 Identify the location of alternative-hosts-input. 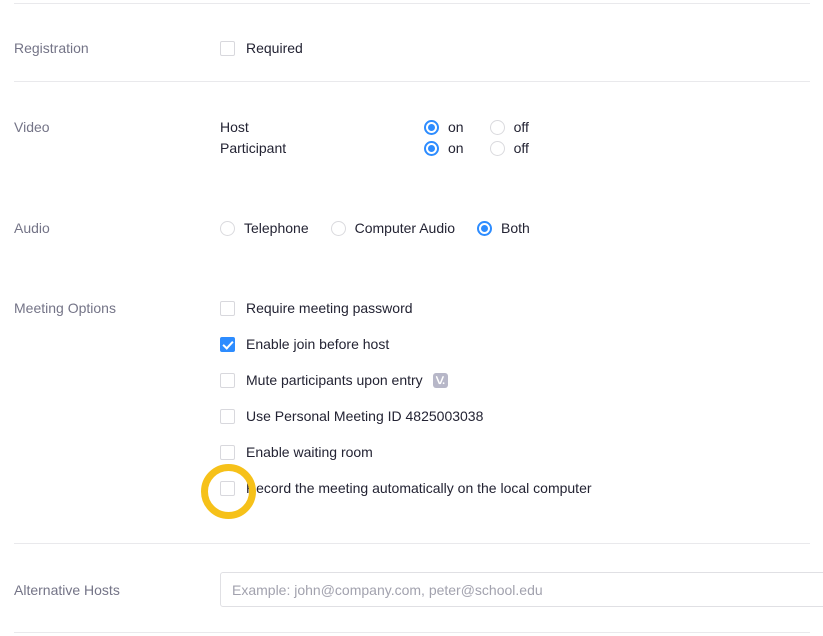
(521, 589).